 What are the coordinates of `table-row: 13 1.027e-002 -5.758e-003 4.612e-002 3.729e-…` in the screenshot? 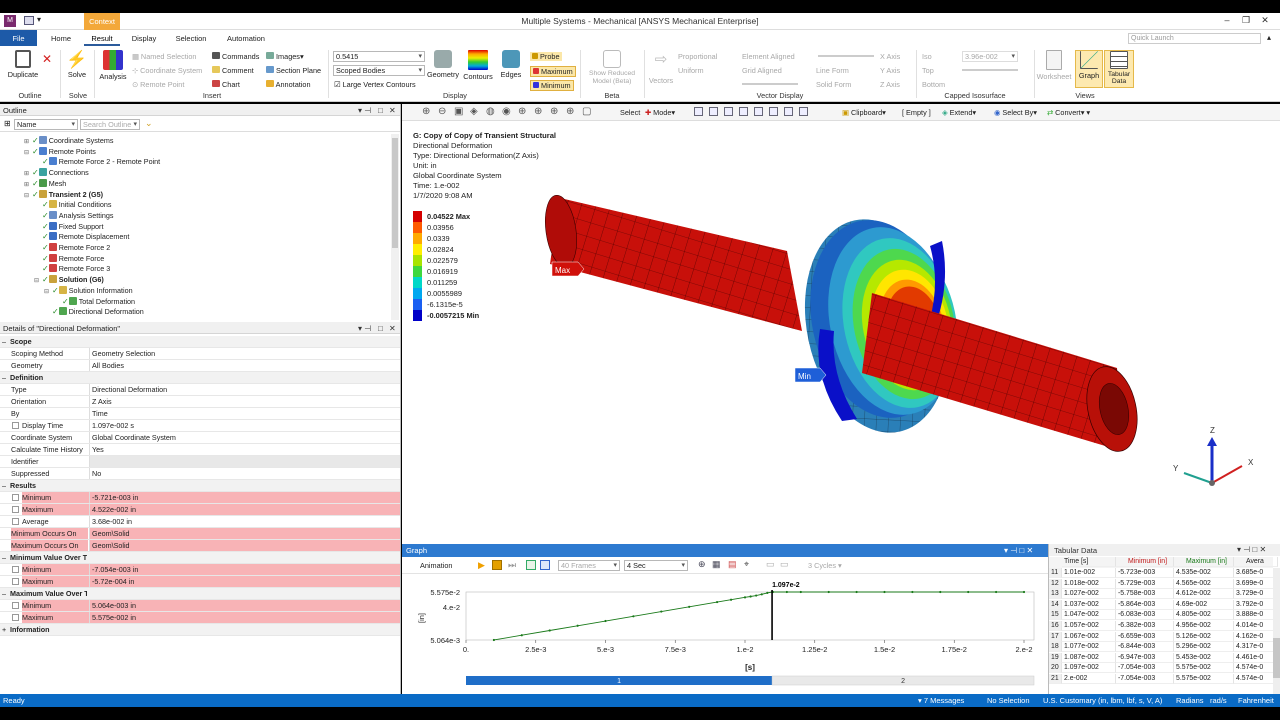 It's located at (1161, 594).